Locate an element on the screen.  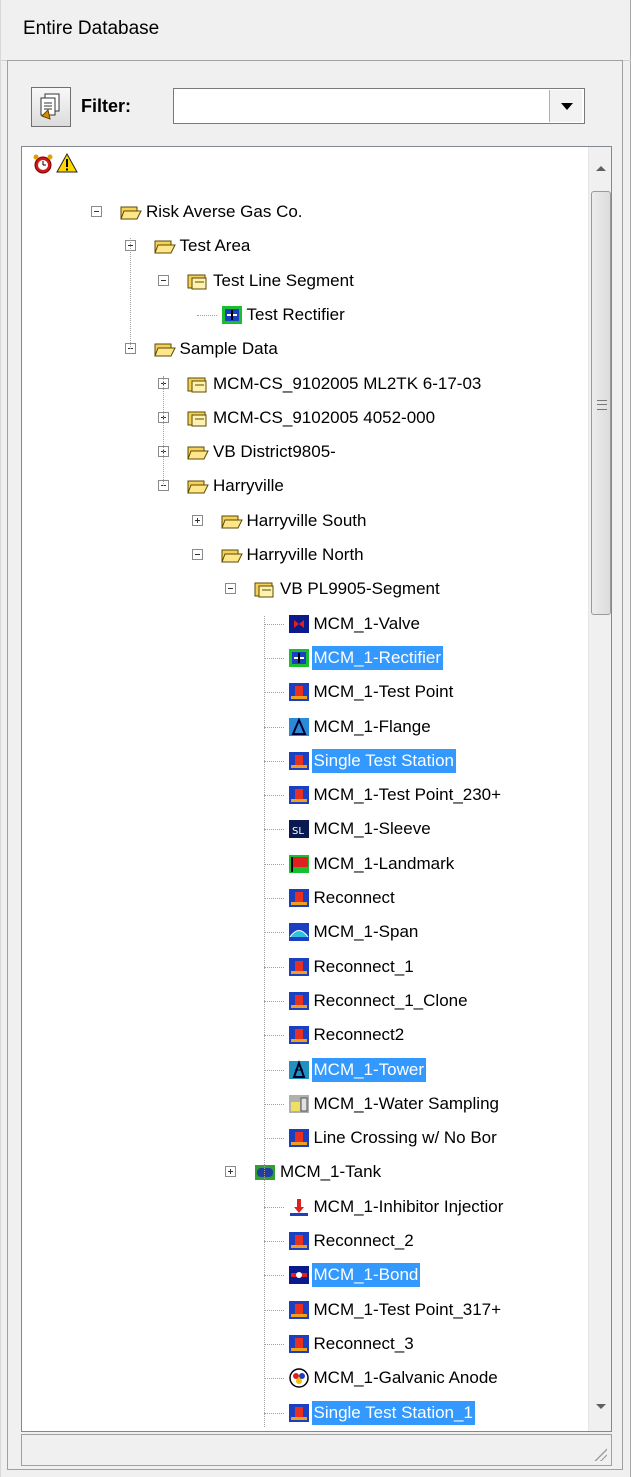
tree-node: MCM_1-Rectifier is located at coordinates (304, 658).